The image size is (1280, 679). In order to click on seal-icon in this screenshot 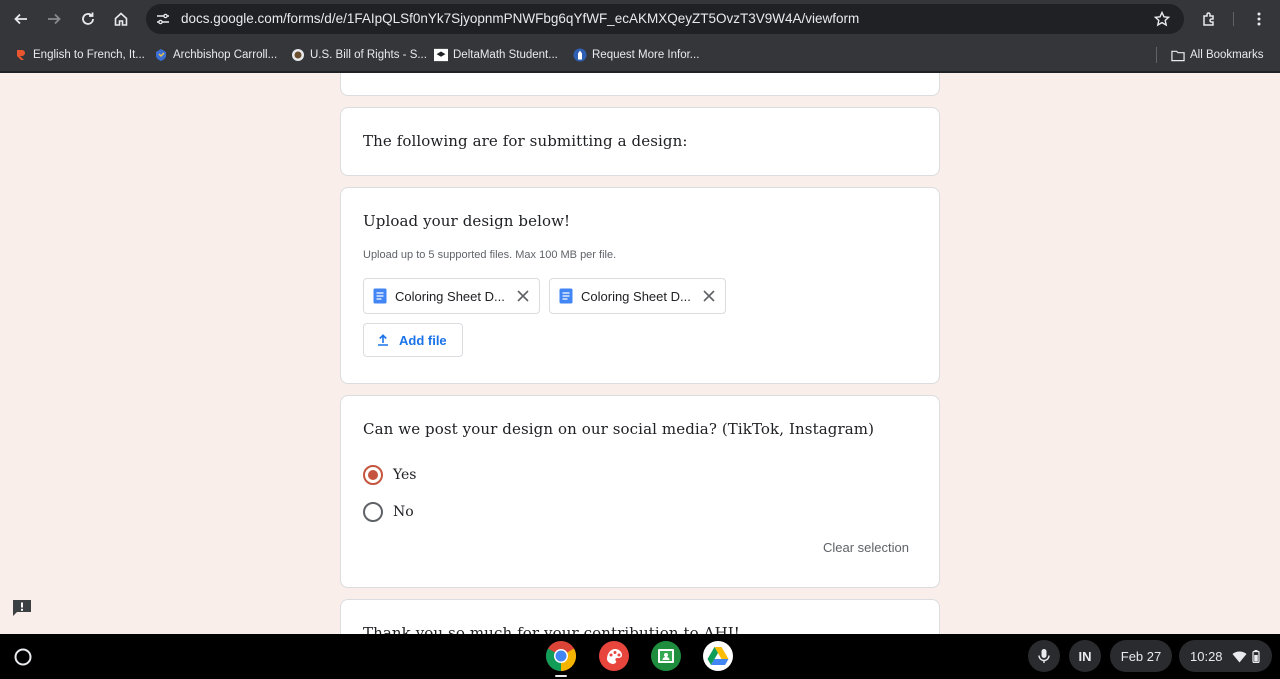, I will do `click(298, 55)`.